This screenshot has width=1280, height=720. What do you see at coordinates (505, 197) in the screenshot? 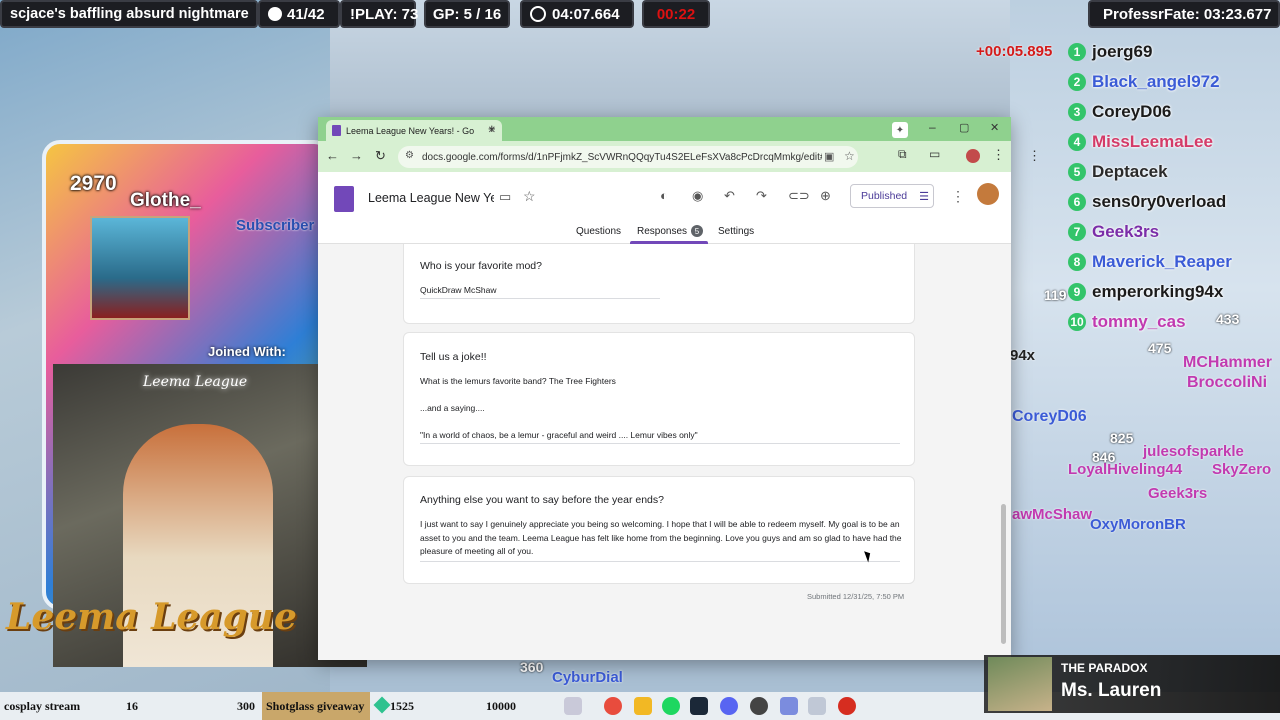
I see `folder-icon: ▭` at bounding box center [505, 197].